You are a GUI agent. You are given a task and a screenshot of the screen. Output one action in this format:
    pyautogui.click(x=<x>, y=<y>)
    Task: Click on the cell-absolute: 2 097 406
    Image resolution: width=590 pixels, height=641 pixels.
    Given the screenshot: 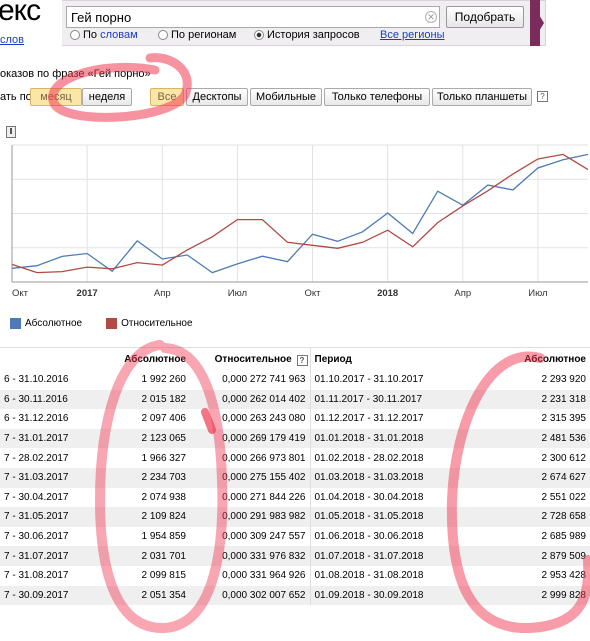 What is the action you would take?
    pyautogui.click(x=164, y=419)
    